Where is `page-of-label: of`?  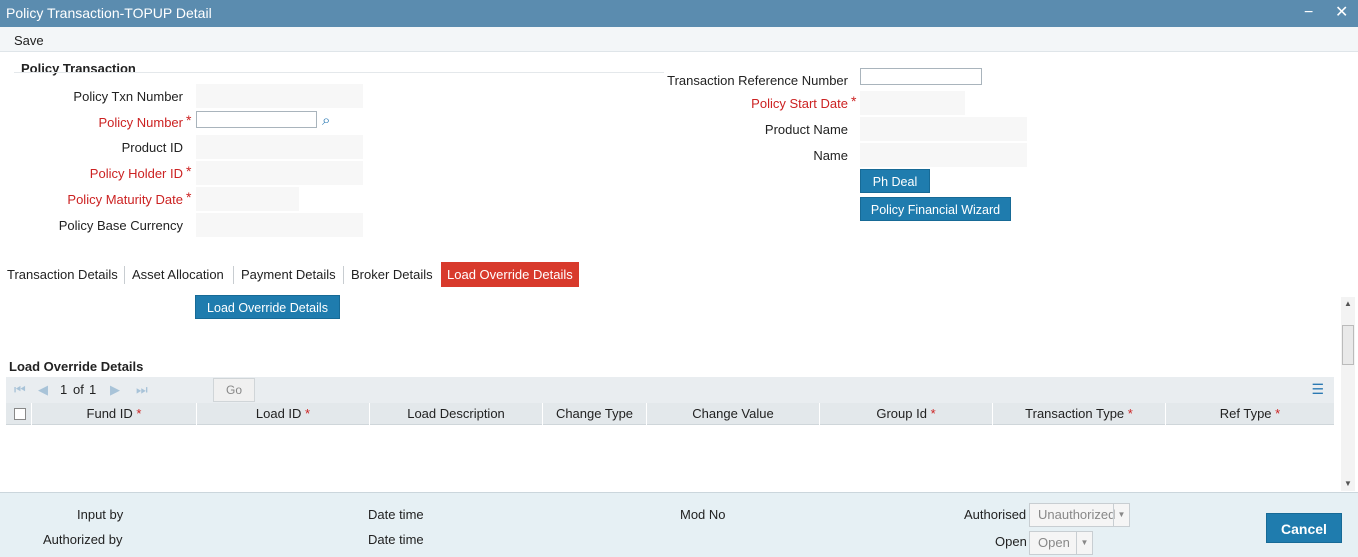 page-of-label: of is located at coordinates (78, 389).